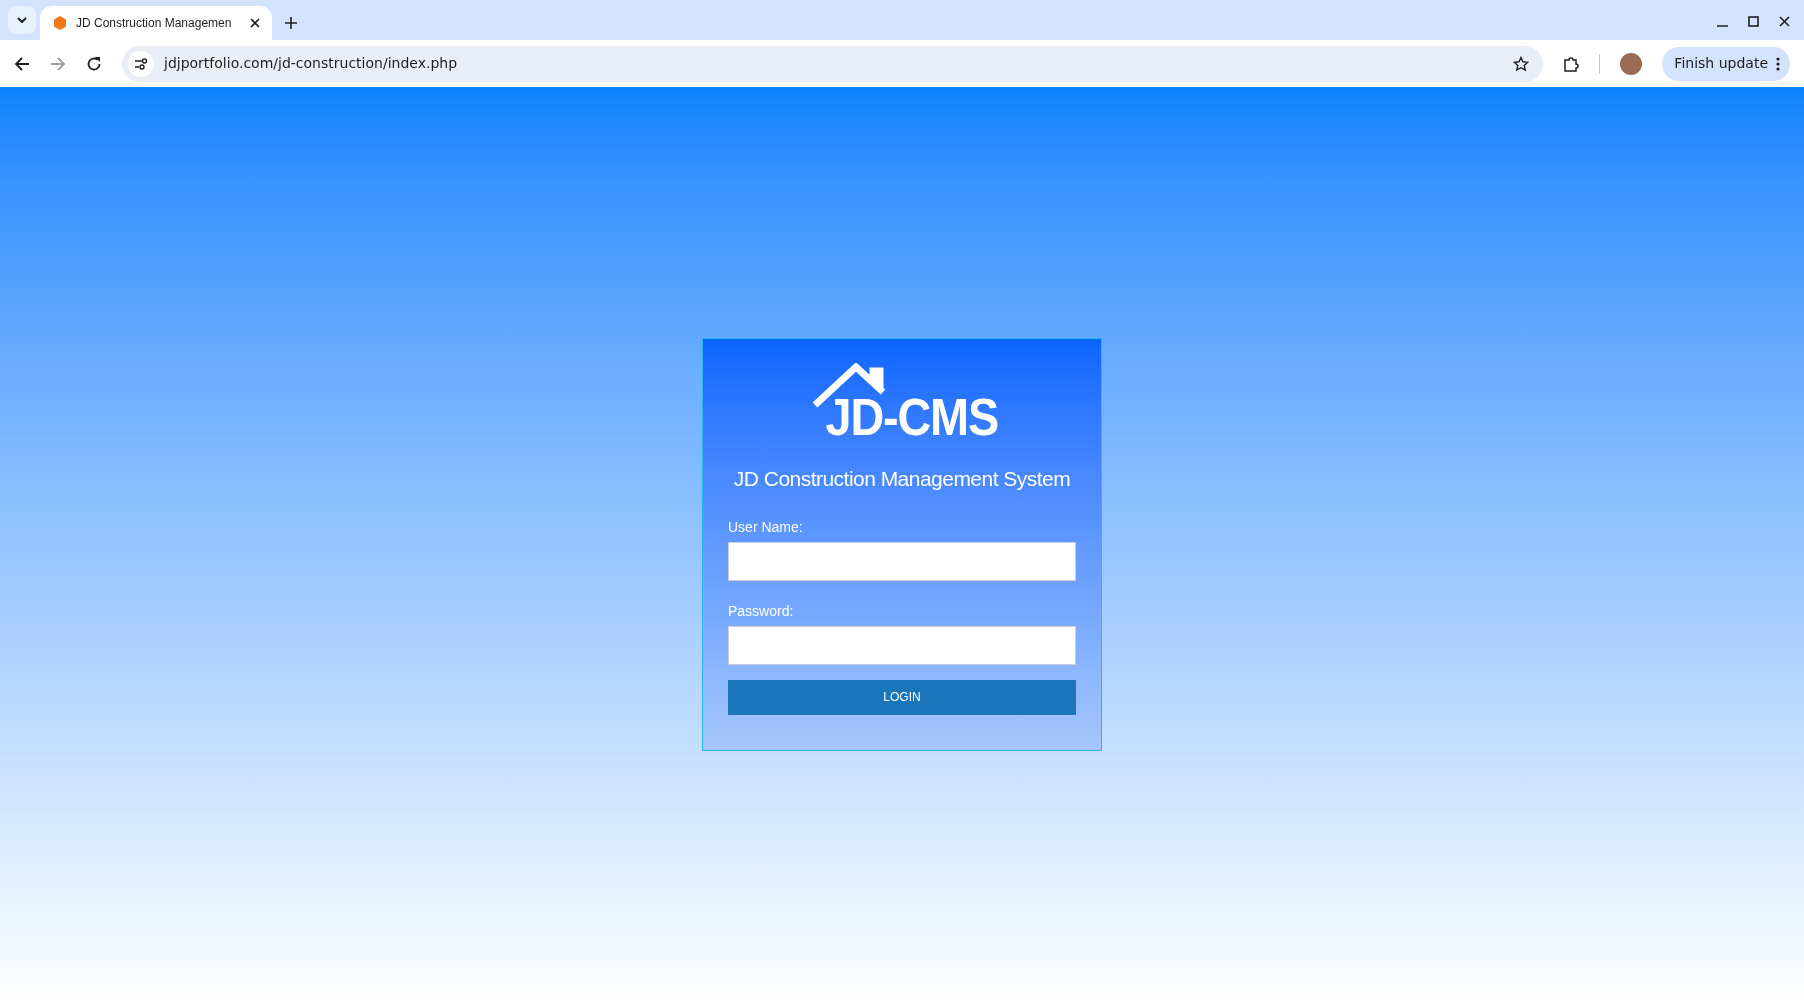 This screenshot has width=1804, height=1002. Describe the element at coordinates (58, 63) in the screenshot. I see `forward-arrow-icon` at that location.